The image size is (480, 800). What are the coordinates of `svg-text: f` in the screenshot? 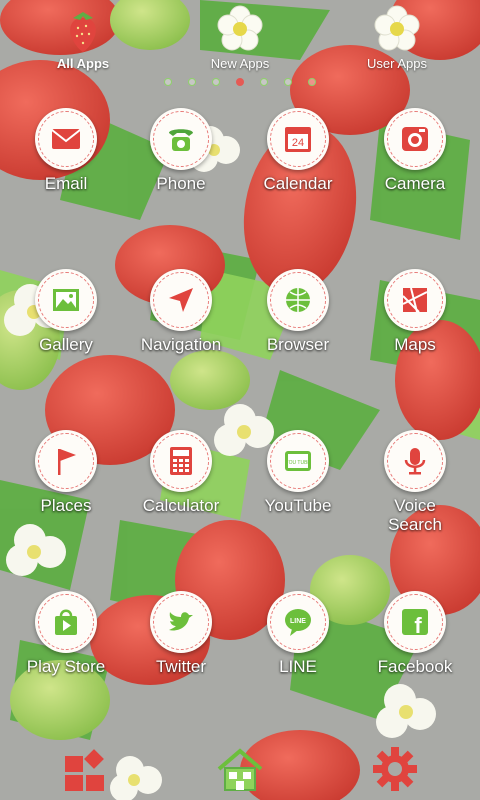 It's located at (418, 625).